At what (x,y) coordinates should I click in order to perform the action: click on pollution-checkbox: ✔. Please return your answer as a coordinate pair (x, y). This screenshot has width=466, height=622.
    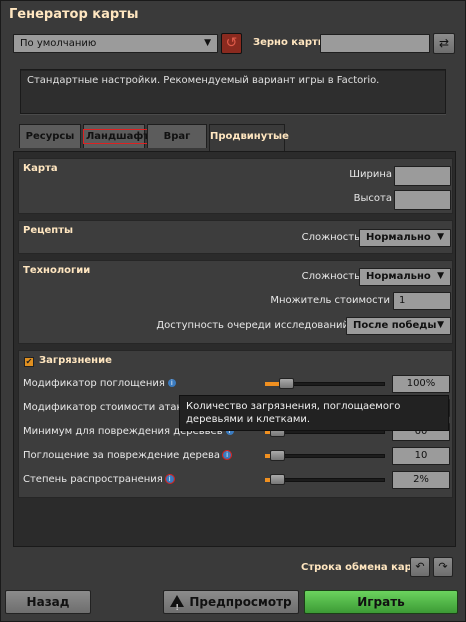
    Looking at the image, I should click on (29, 362).